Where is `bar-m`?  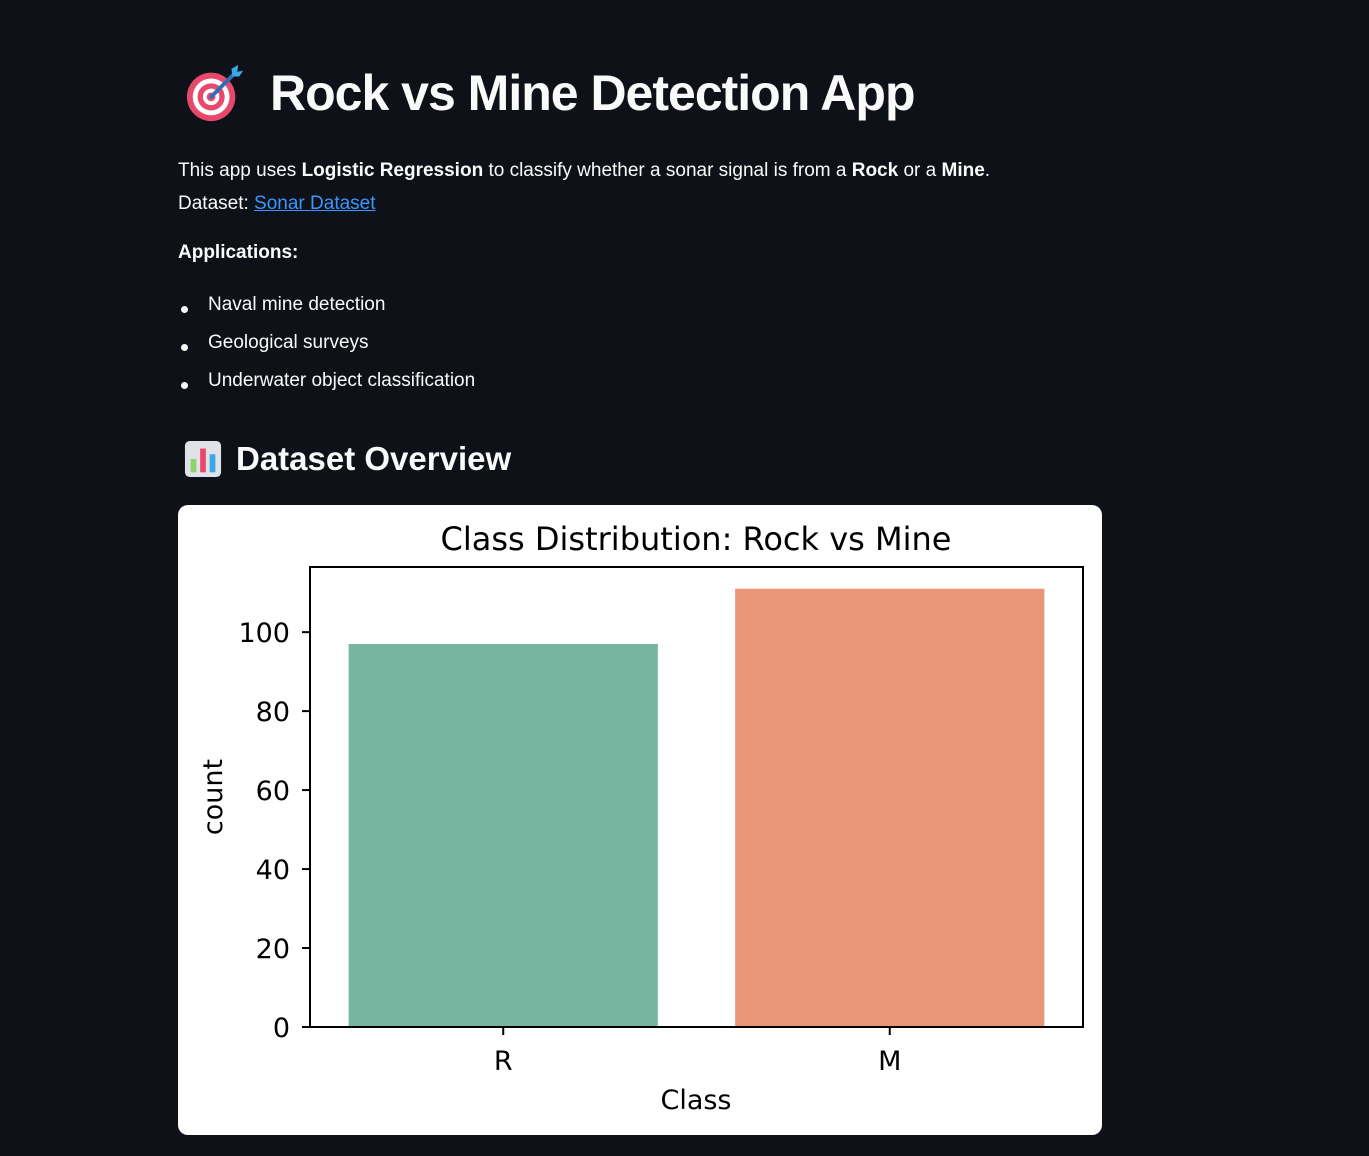
bar-m is located at coordinates (890, 807).